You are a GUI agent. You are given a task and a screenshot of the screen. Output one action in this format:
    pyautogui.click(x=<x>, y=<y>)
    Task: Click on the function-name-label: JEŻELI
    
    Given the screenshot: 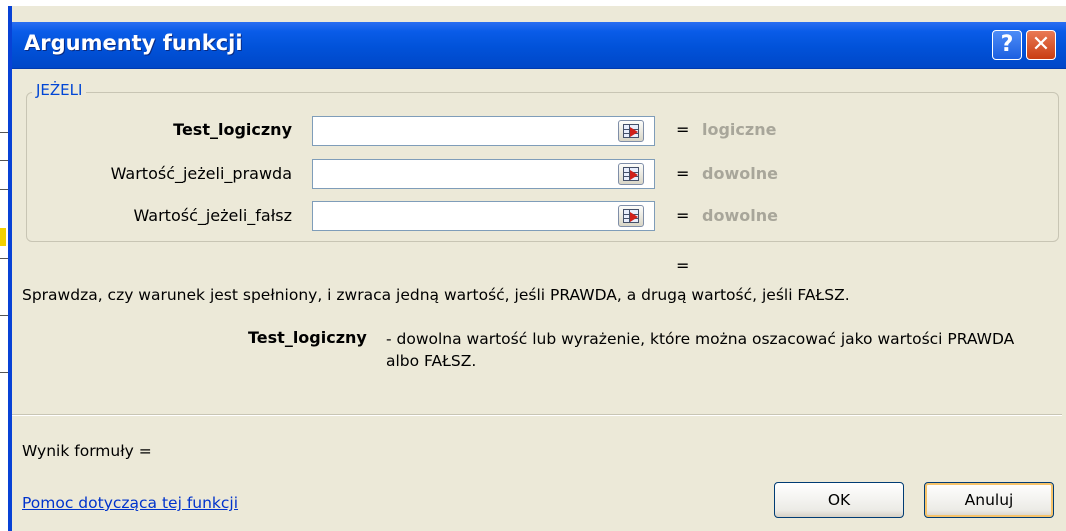 What is the action you would take?
    pyautogui.click(x=59, y=90)
    